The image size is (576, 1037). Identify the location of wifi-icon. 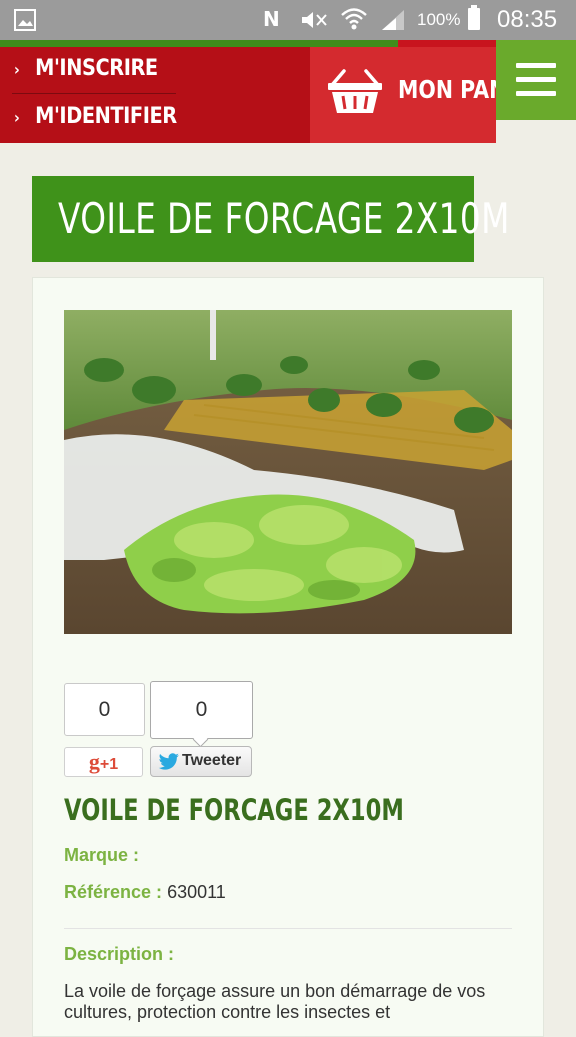
(354, 19).